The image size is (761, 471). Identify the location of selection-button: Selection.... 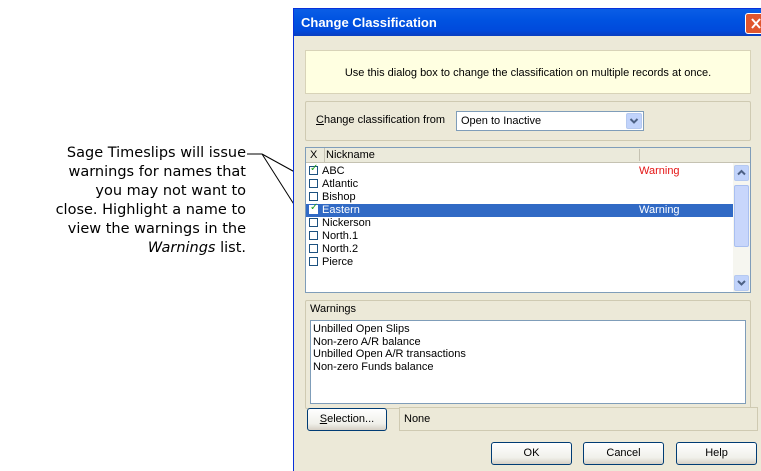
(347, 419).